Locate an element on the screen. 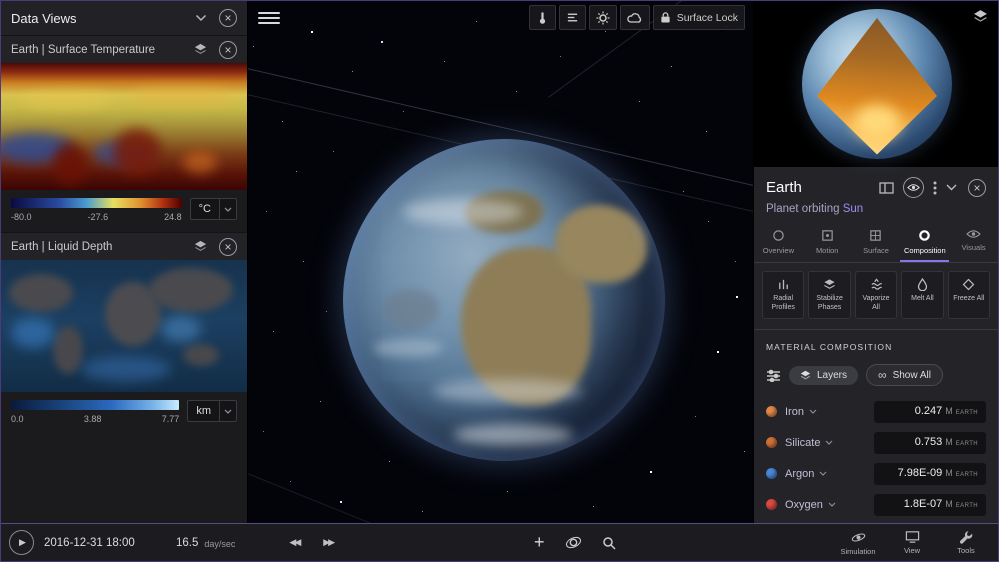  orbit-line is located at coordinates (418, 488).